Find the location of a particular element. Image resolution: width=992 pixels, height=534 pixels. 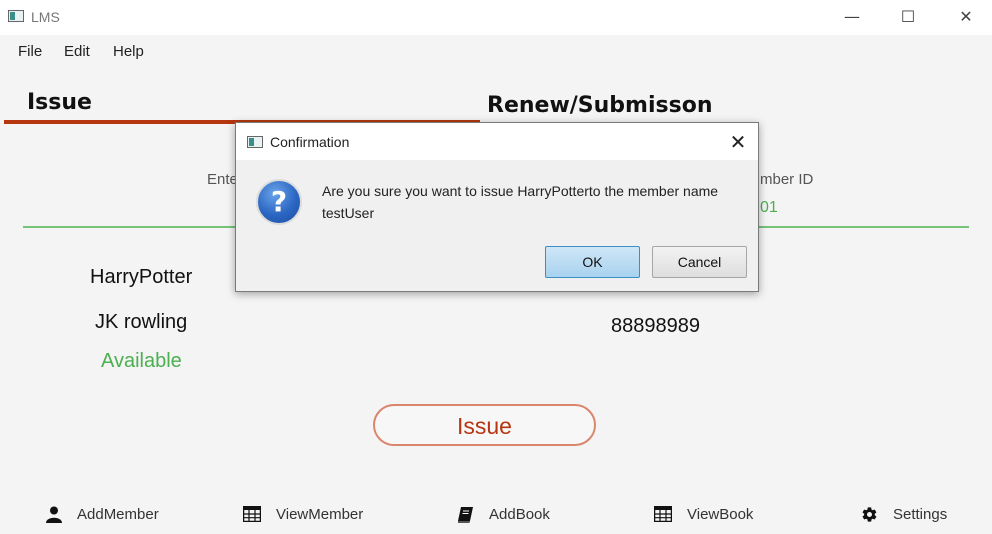

nav-add-member: AddMember is located at coordinates (102, 514).